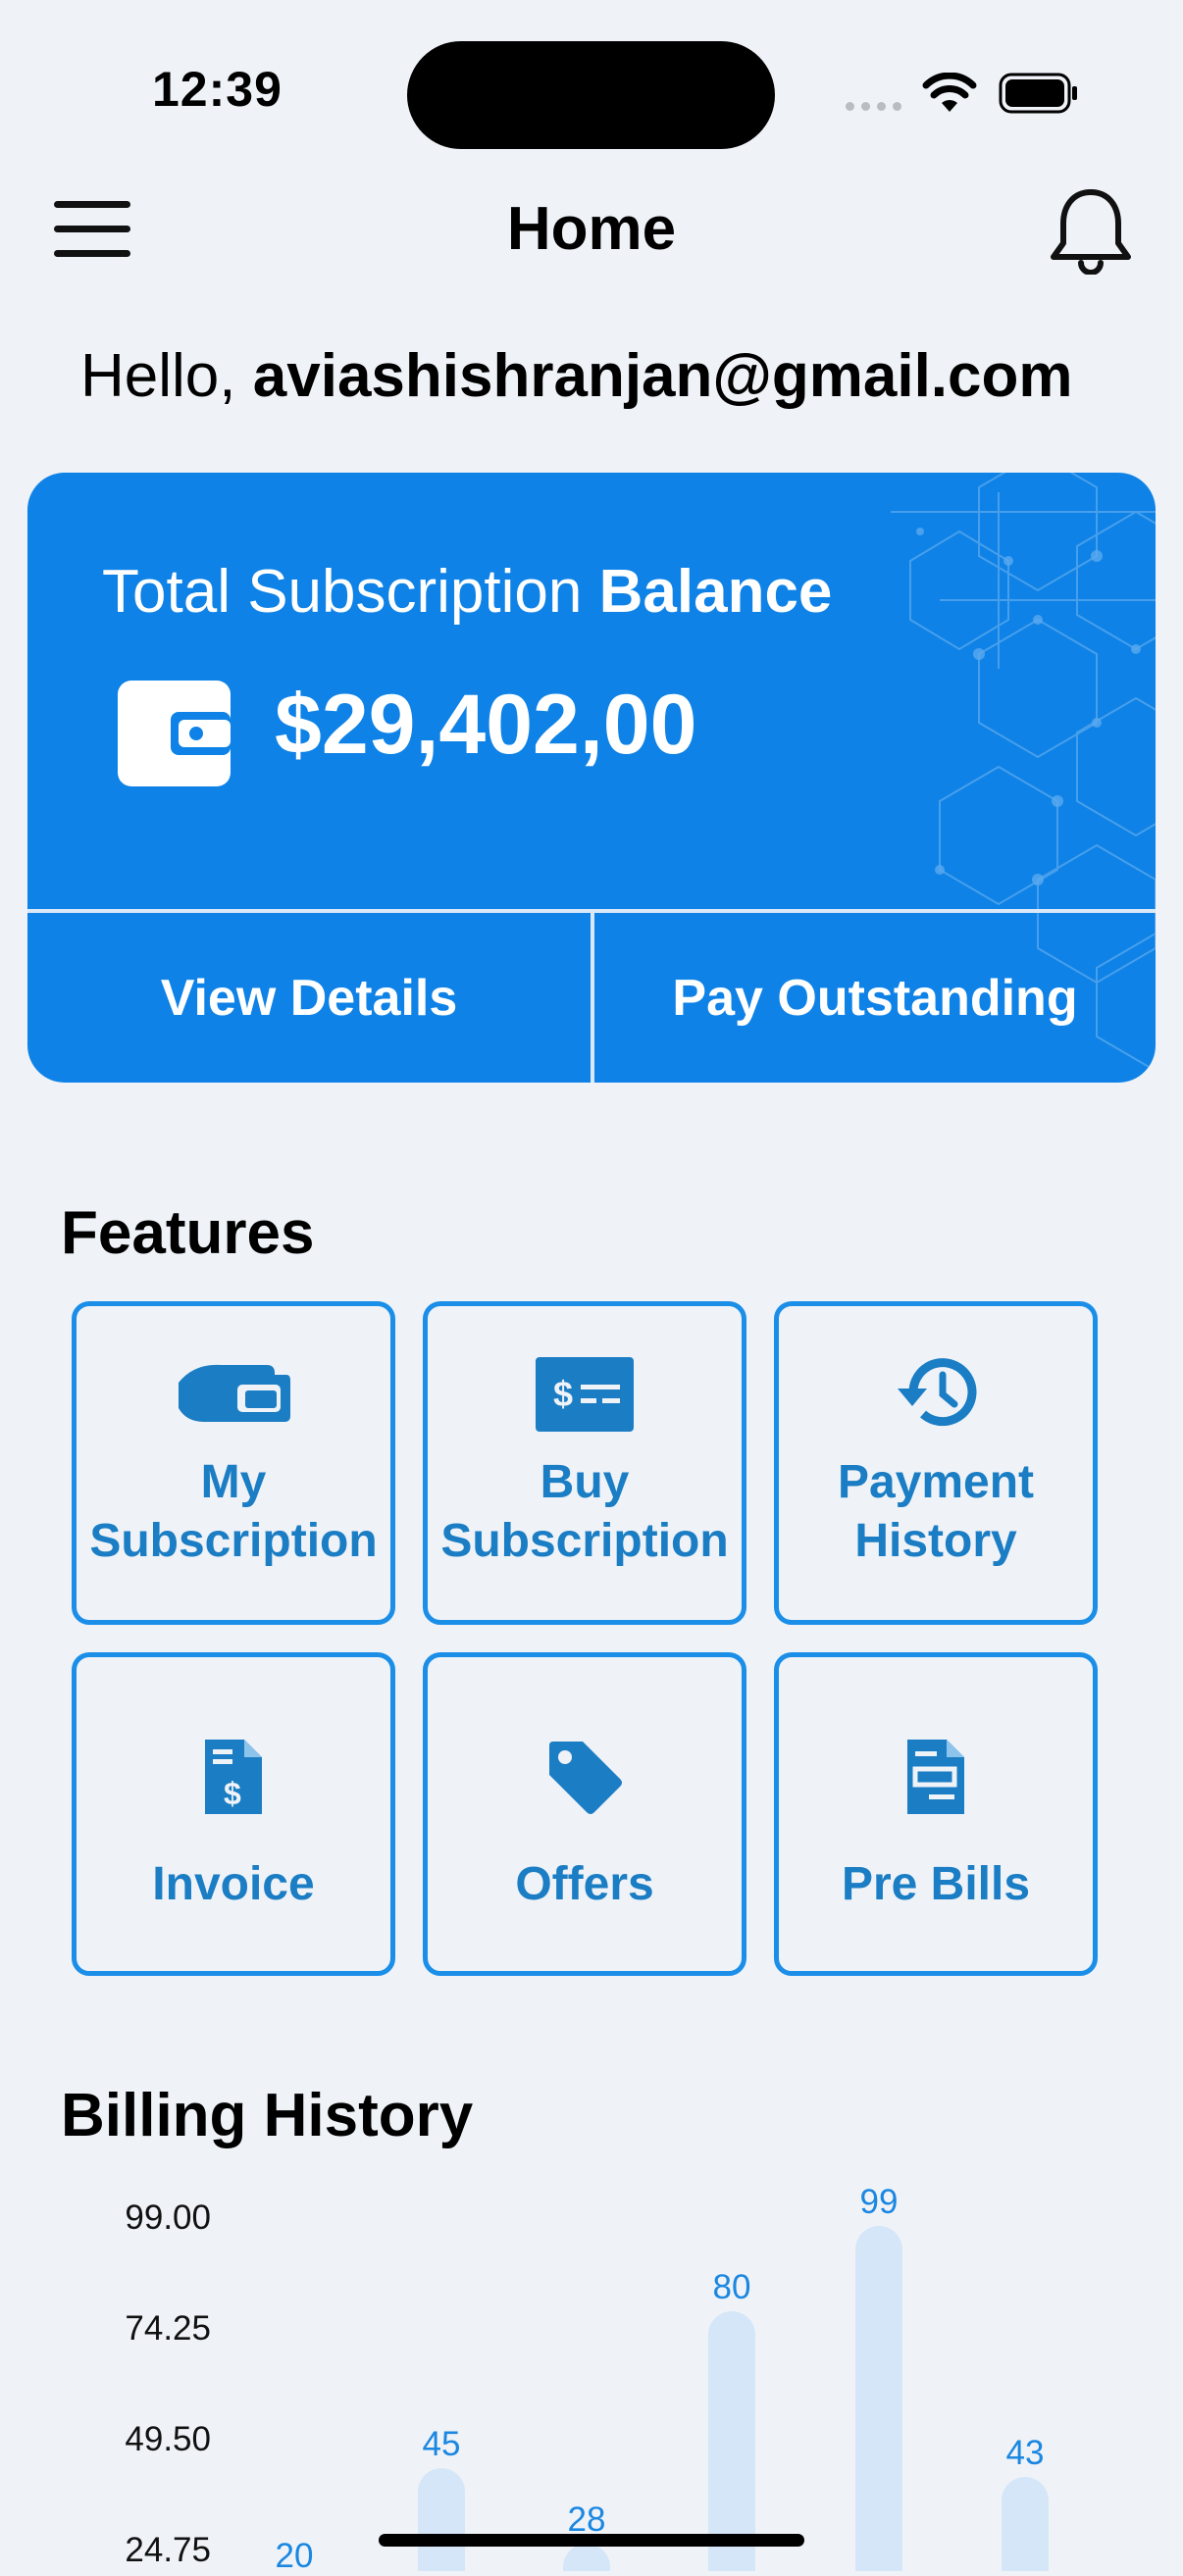 Image resolution: width=1183 pixels, height=2576 pixels. What do you see at coordinates (343, 592) in the screenshot?
I see `balance-label-regular: Total Subscription` at bounding box center [343, 592].